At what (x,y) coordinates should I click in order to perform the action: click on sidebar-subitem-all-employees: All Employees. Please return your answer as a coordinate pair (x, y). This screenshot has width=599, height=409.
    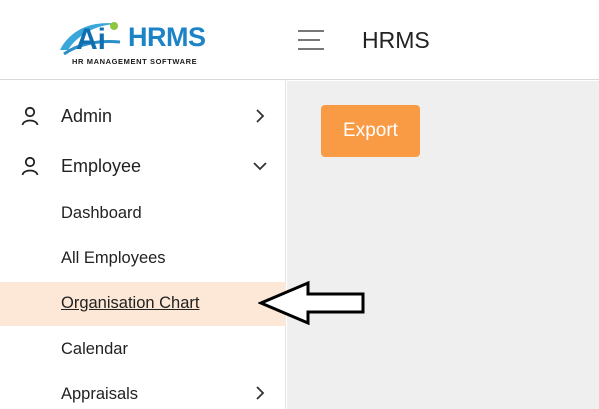
    Looking at the image, I should click on (143, 259).